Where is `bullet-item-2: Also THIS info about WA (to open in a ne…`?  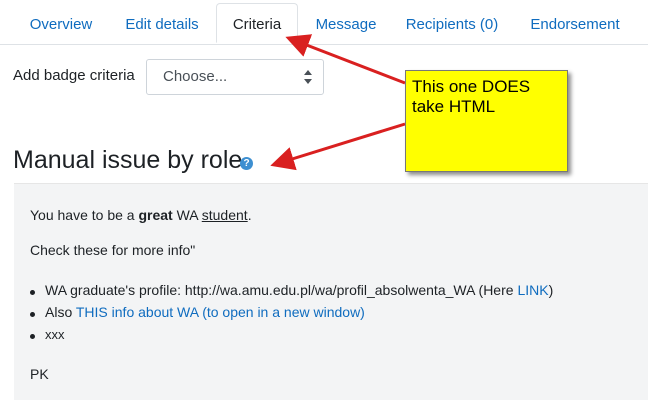 bullet-item-2: Also THIS info about WA (to open in a ne… is located at coordinates (205, 312).